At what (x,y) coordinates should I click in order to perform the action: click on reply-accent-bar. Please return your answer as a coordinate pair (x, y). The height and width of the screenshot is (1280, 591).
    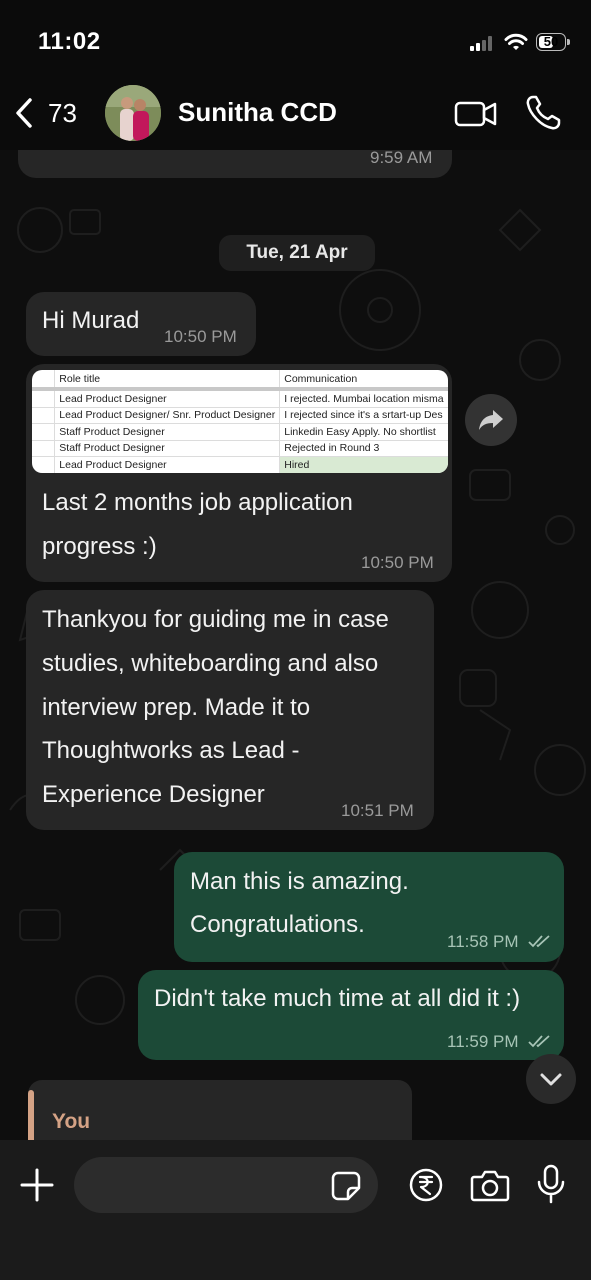
    Looking at the image, I should click on (31, 1115).